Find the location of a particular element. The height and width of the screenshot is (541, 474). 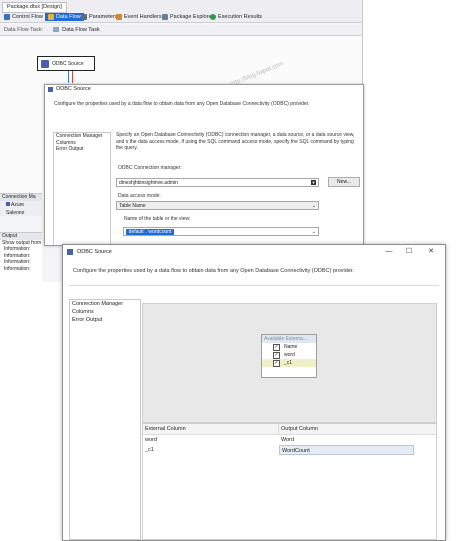

data-flow-task-label: Data Flow Task: is located at coordinates (24, 30).